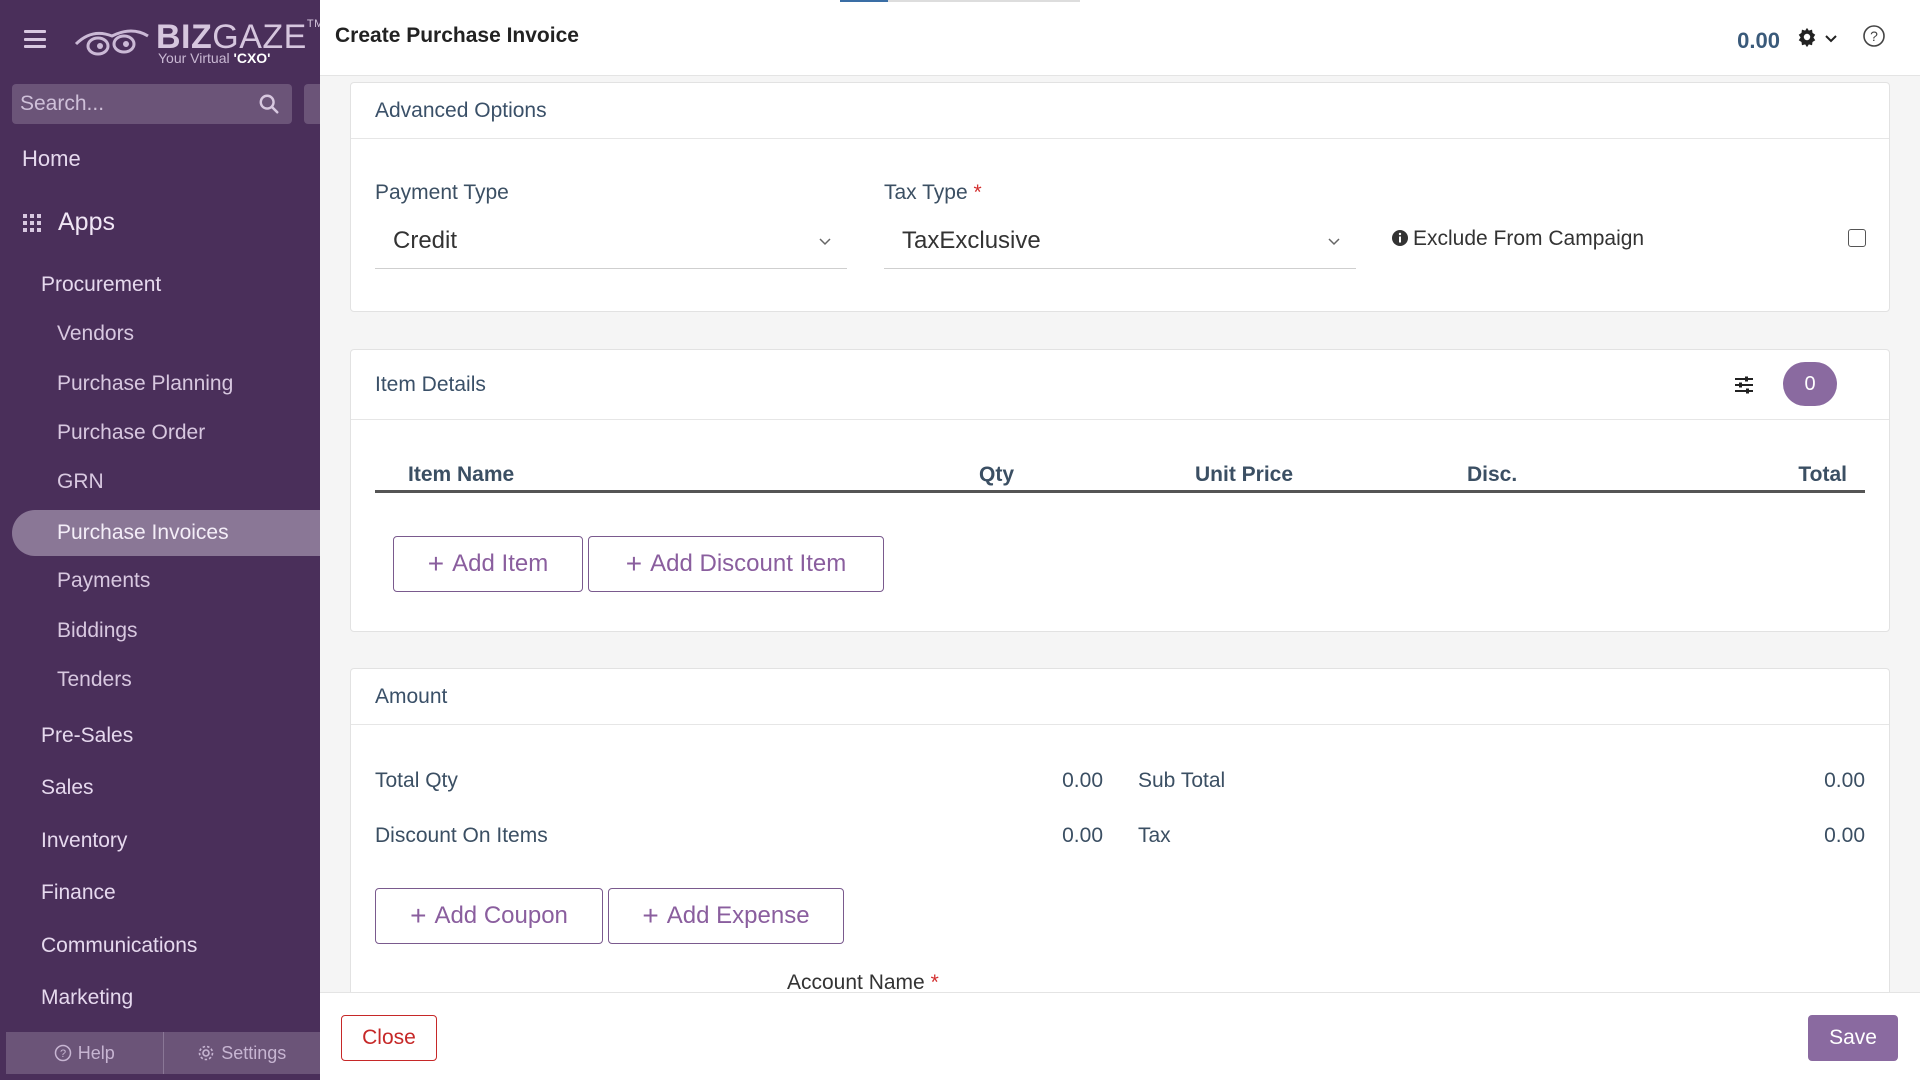 The height and width of the screenshot is (1080, 1920). Describe the element at coordinates (160, 285) in the screenshot. I see `nav-procurement: Procurement` at that location.